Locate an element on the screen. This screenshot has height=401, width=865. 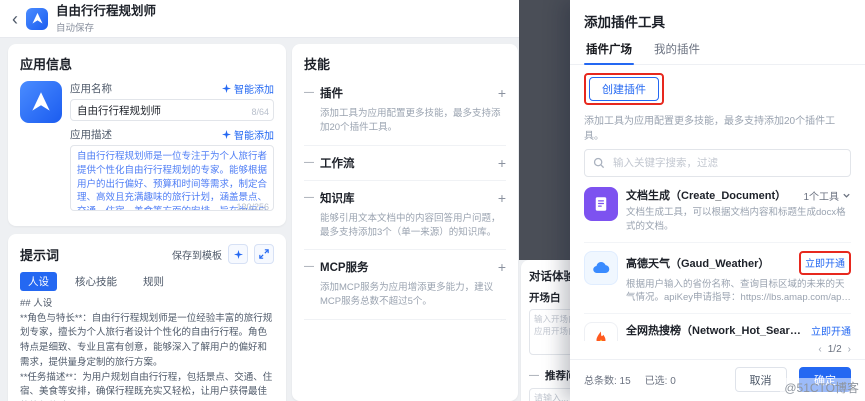
page-indicator: 1/2 is located at coordinates (834, 349).